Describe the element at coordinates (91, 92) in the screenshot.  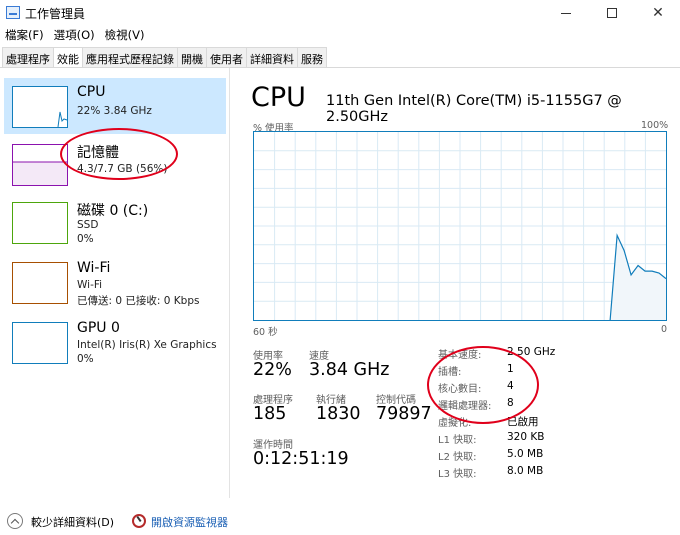
I see `resource-name: CPU` at that location.